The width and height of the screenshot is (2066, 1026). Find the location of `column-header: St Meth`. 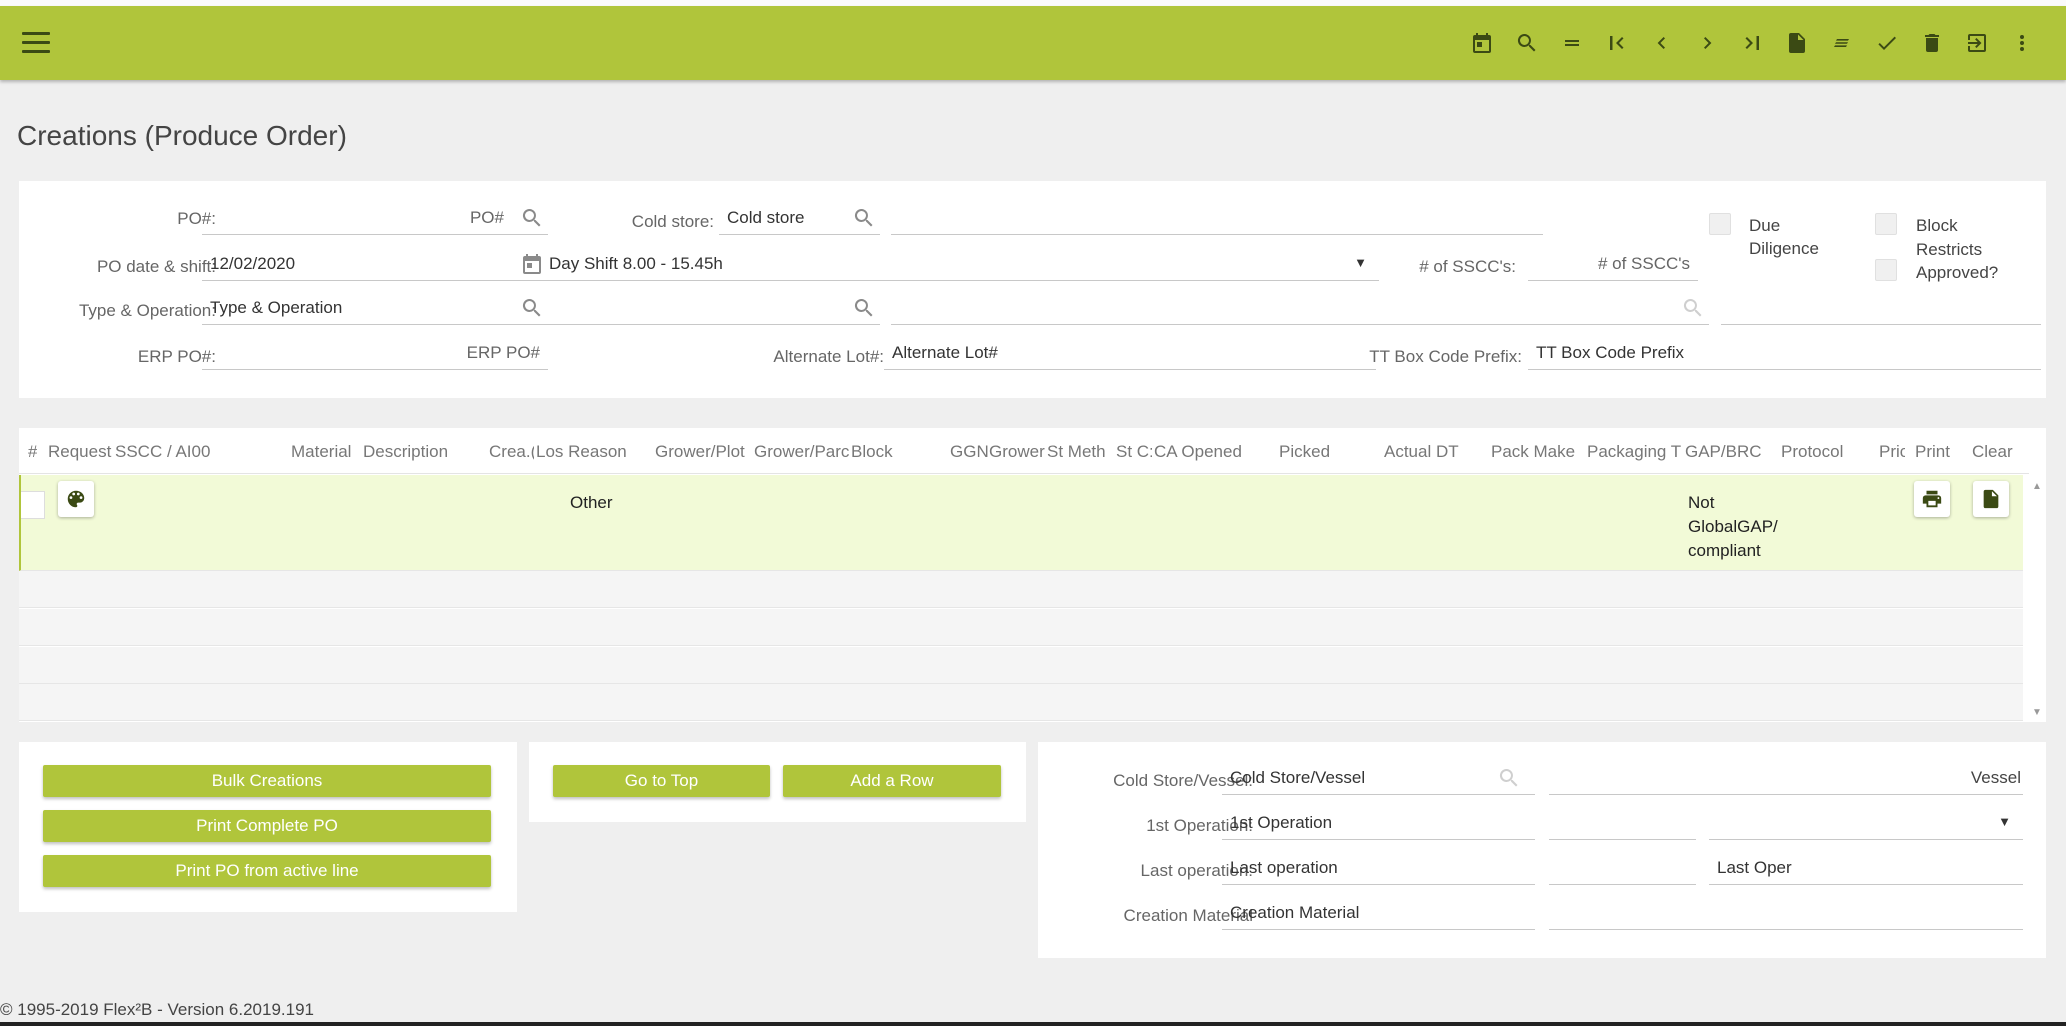

column-header: St Meth is located at coordinates (1079, 452).